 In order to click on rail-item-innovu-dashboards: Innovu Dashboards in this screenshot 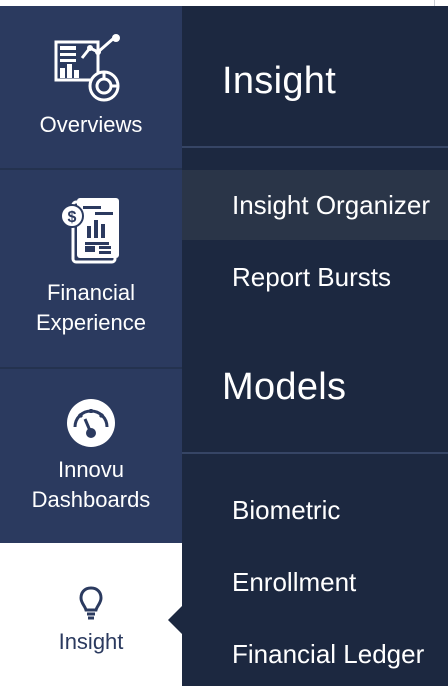, I will do `click(91, 455)`.